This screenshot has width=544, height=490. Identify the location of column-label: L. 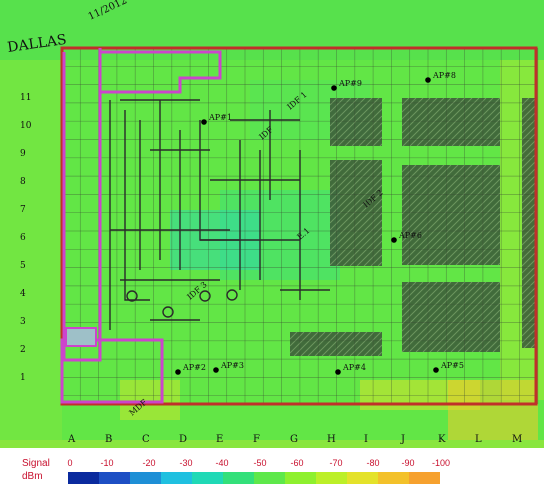
(478, 439).